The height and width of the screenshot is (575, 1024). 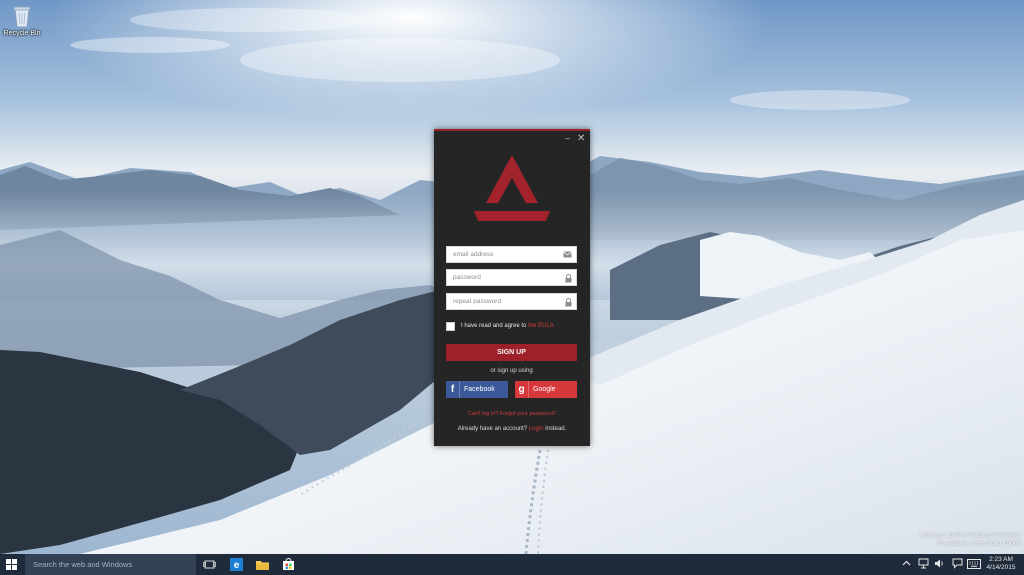 I want to click on recycle-bin-icon, so click(x=22, y=17).